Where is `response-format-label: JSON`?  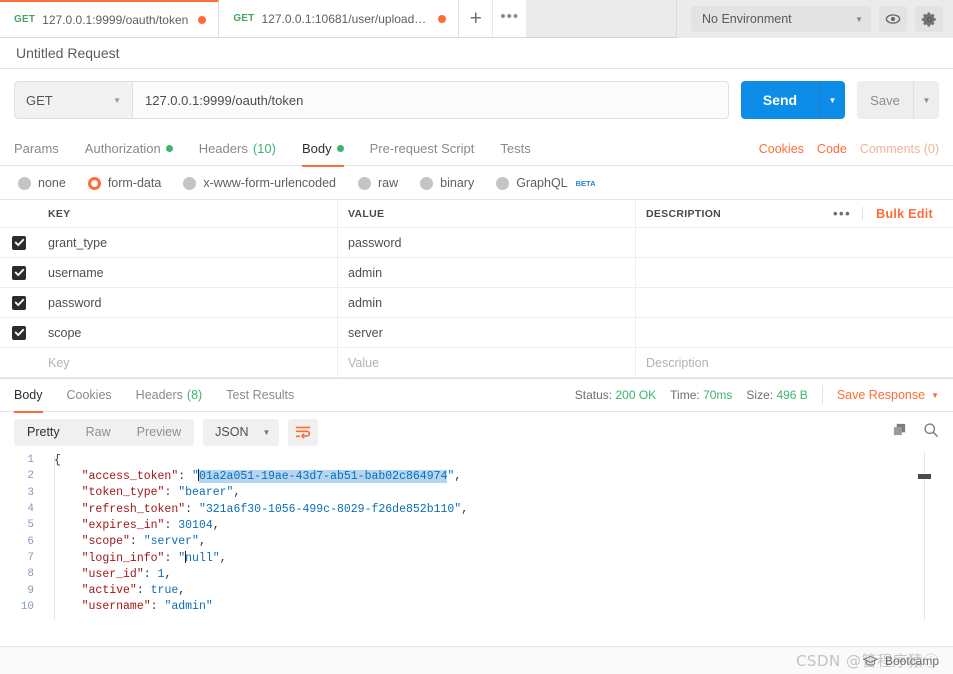 response-format-label: JSON is located at coordinates (232, 432).